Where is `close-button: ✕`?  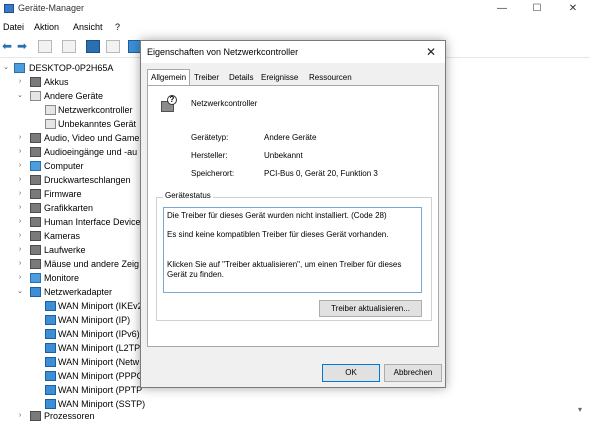 close-button: ✕ is located at coordinates (573, 9).